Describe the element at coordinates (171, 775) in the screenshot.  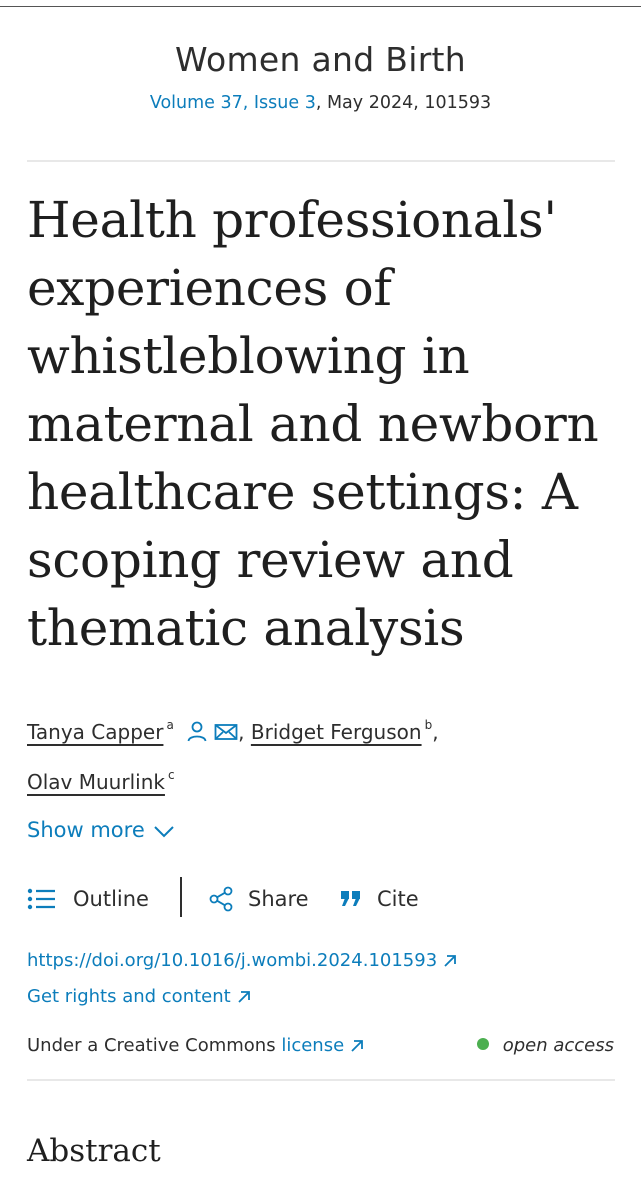
I see `affiliation-c: c` at that location.